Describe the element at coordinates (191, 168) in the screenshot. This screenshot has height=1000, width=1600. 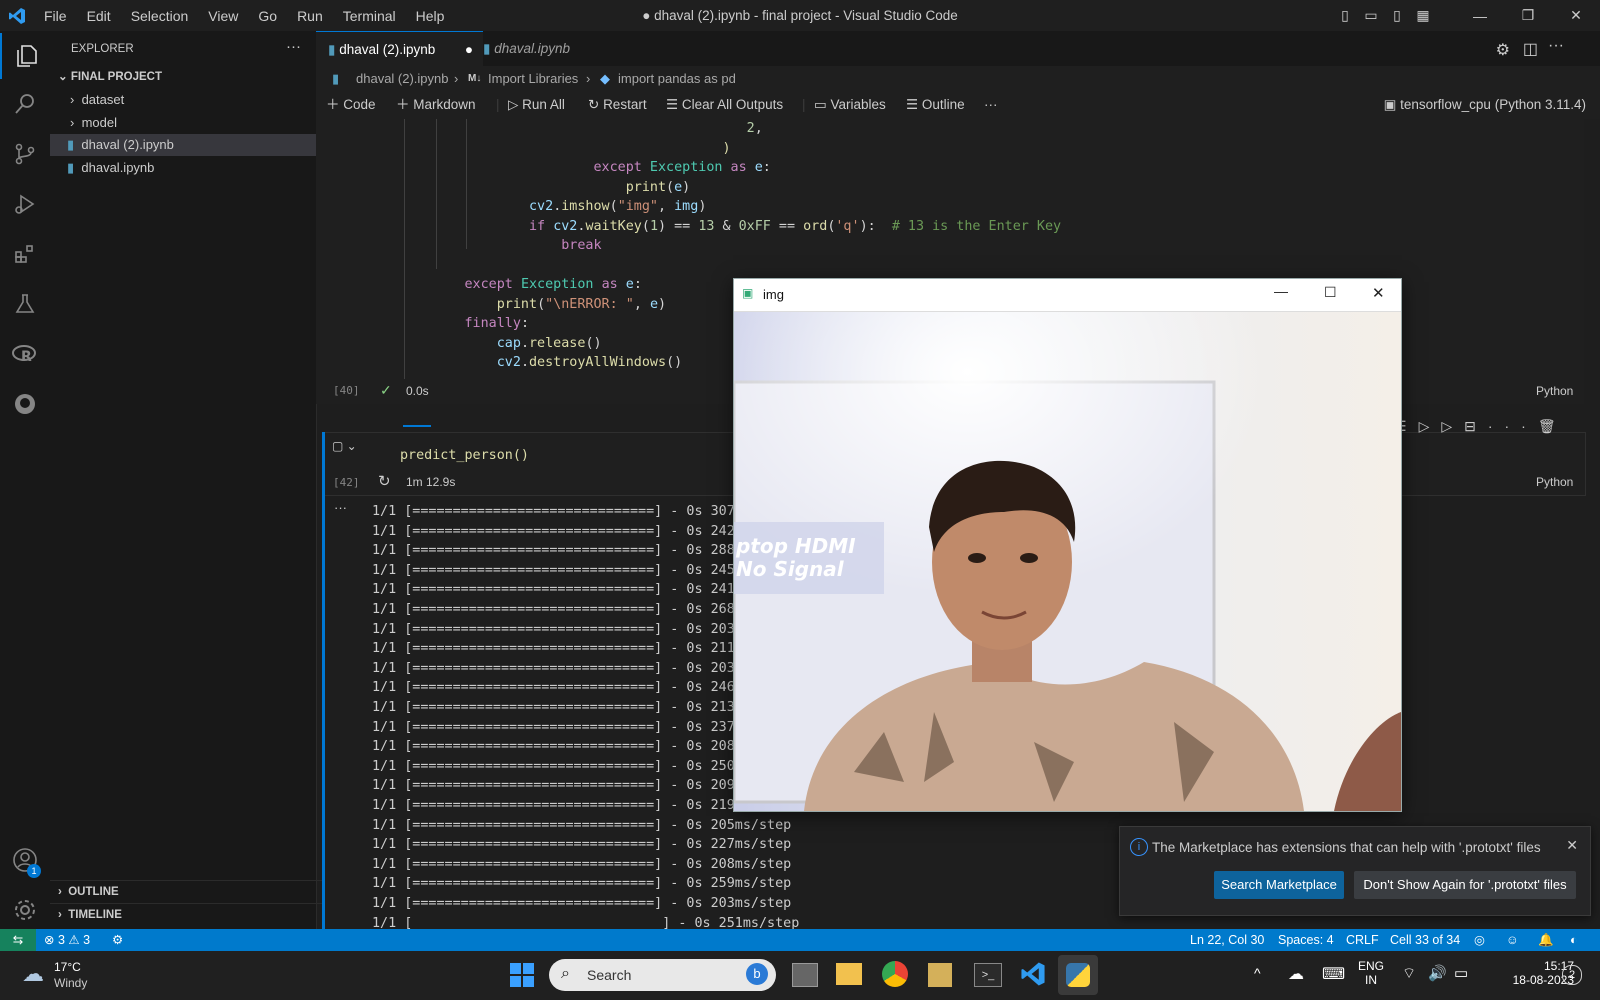
I see `tree-item-dhaval: ▮ dhaval.ipynb` at that location.